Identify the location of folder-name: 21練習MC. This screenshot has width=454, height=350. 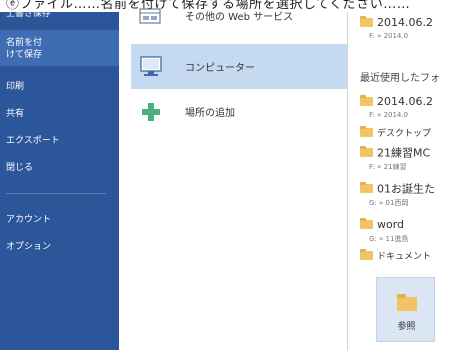
(404, 153).